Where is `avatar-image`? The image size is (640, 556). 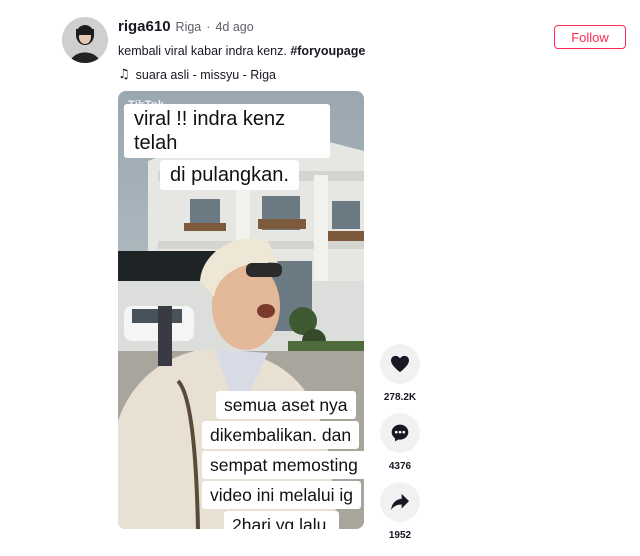
avatar-image is located at coordinates (85, 40).